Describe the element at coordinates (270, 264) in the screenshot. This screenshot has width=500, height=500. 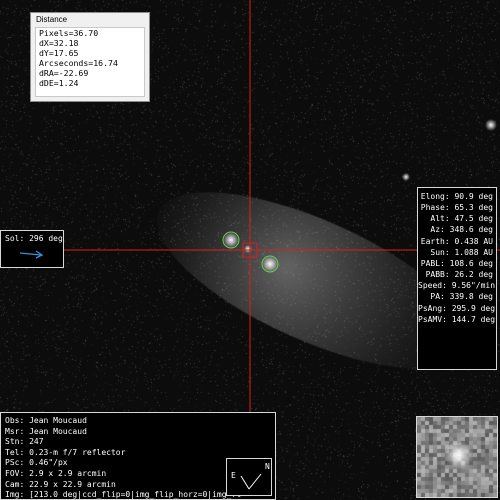
I see `measure-point-b-marker` at that location.